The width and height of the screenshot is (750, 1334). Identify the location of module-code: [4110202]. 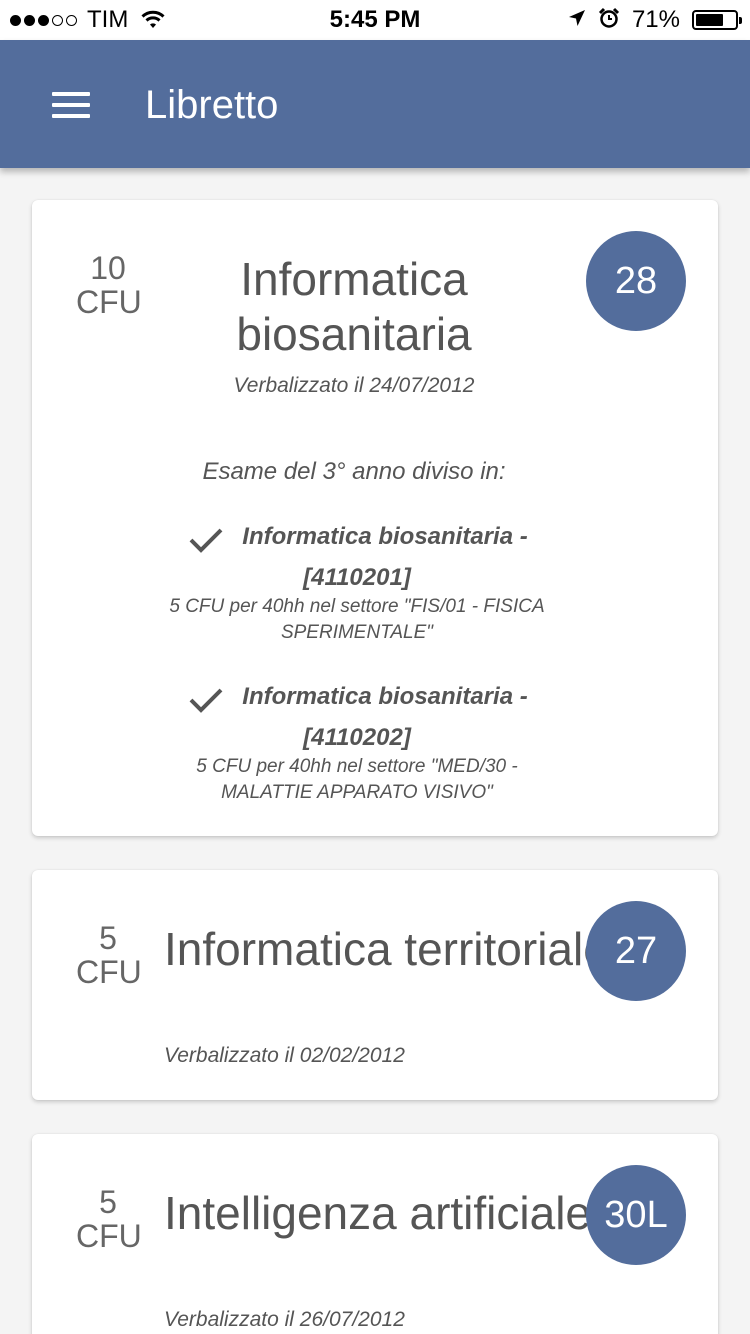
(357, 737).